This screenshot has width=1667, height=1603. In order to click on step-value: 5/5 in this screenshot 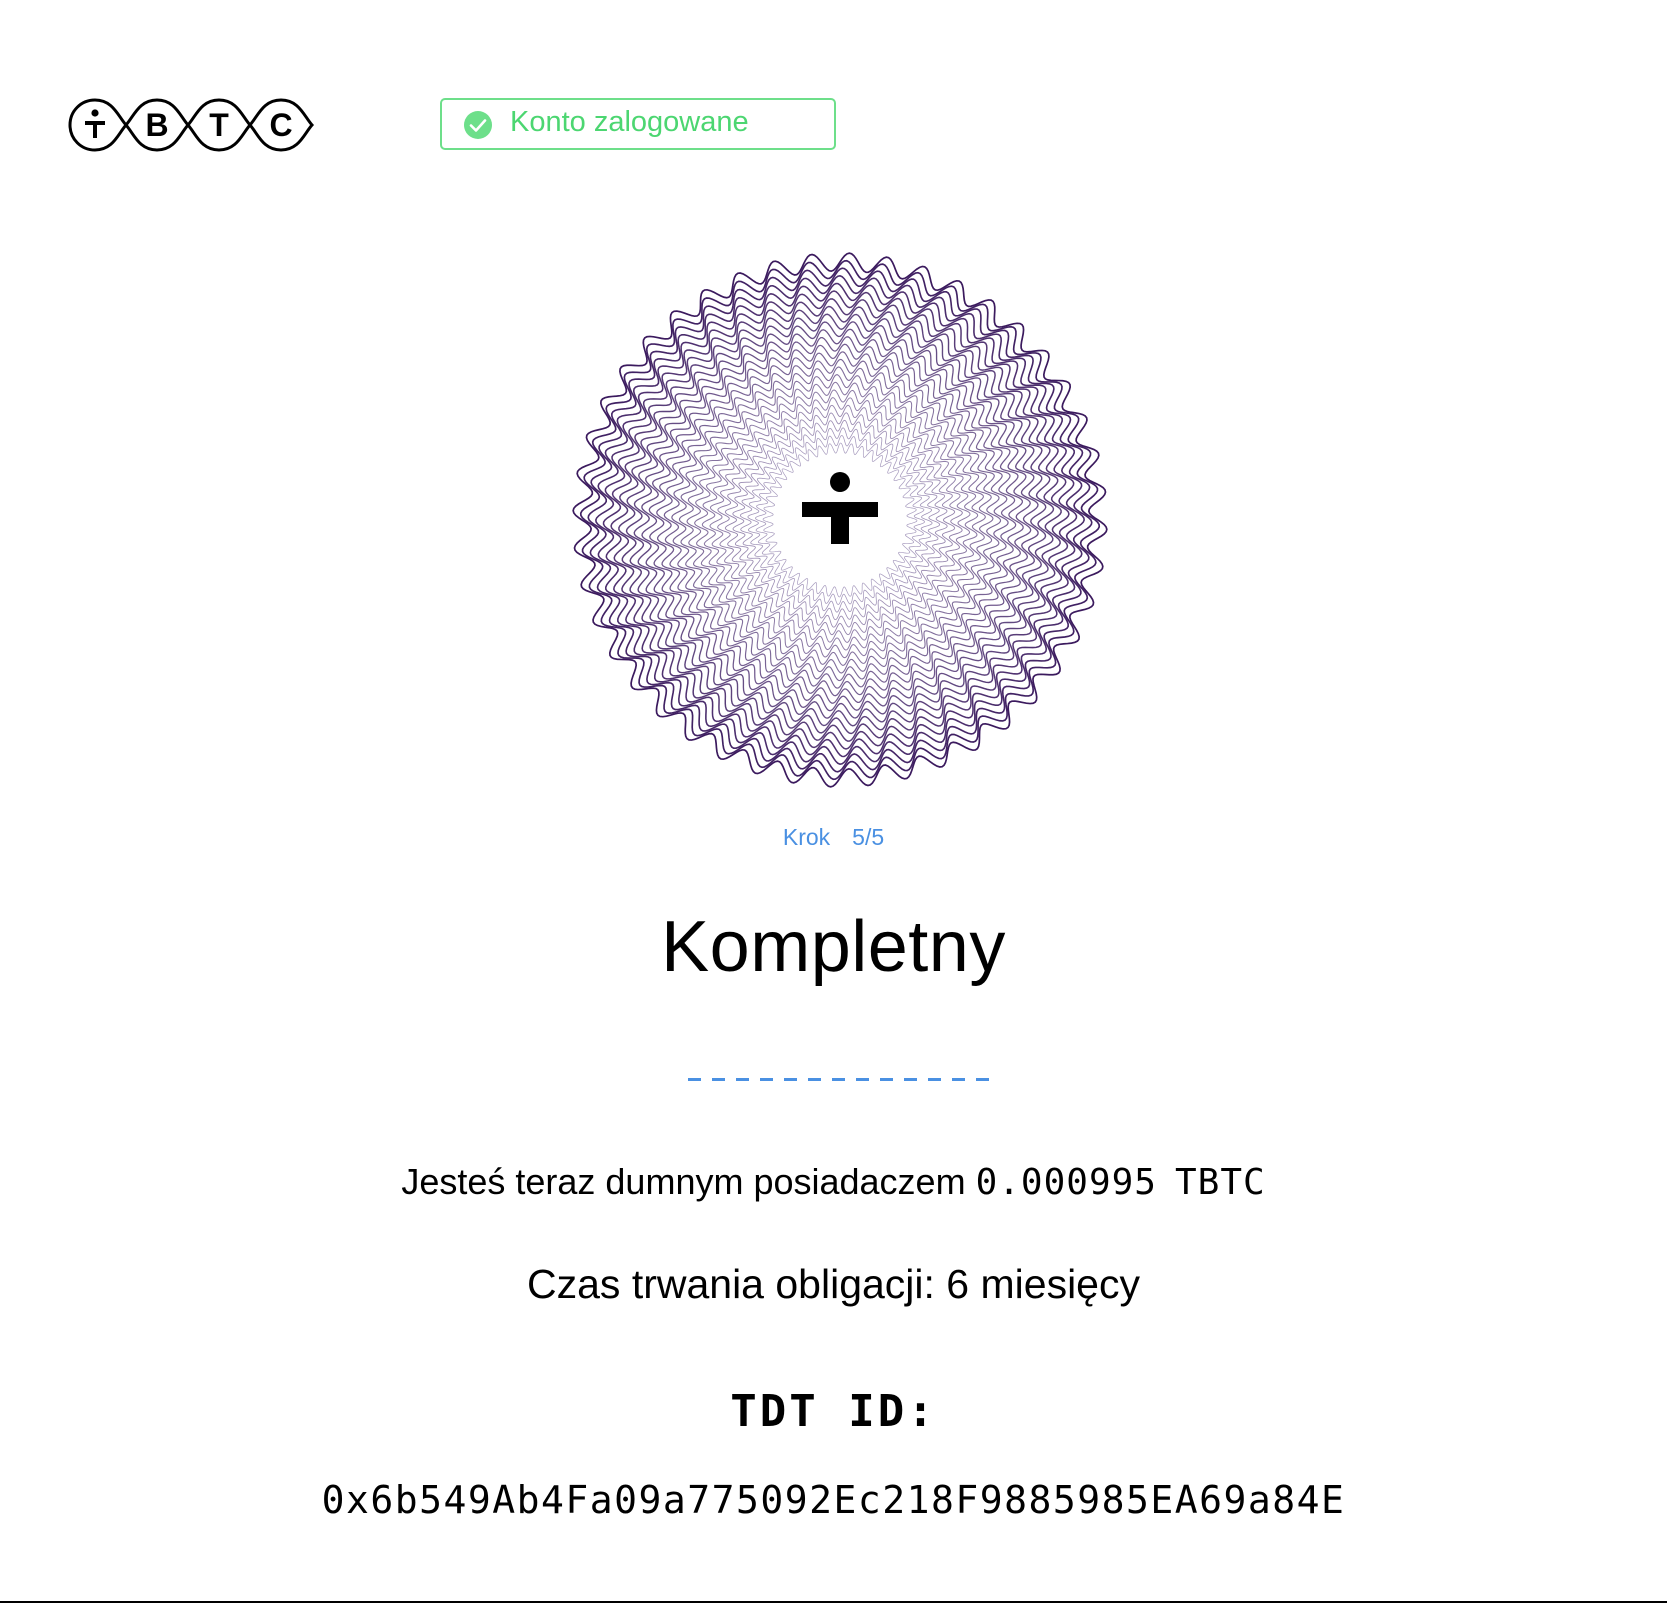, I will do `click(868, 837)`.